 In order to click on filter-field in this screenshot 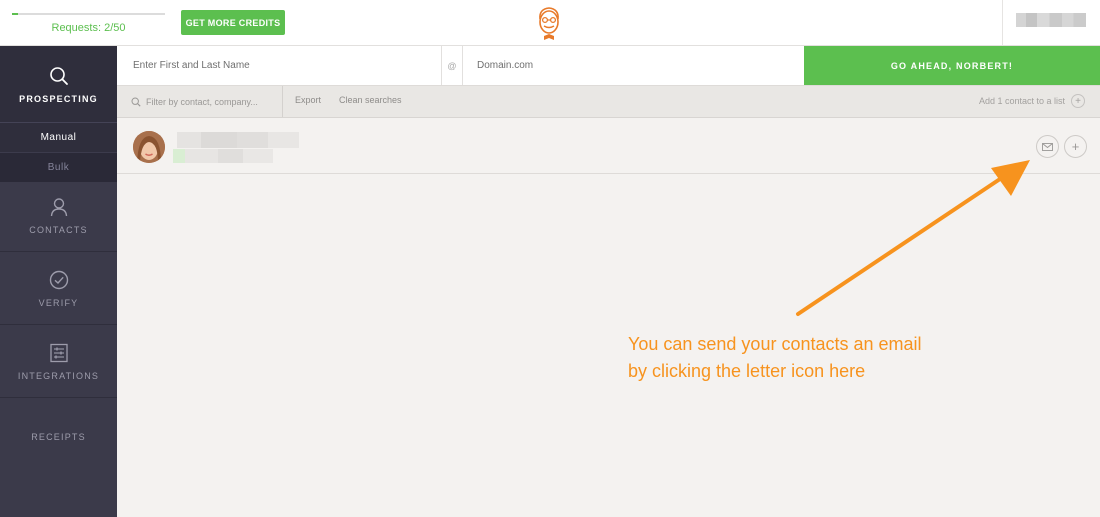, I will do `click(200, 101)`.